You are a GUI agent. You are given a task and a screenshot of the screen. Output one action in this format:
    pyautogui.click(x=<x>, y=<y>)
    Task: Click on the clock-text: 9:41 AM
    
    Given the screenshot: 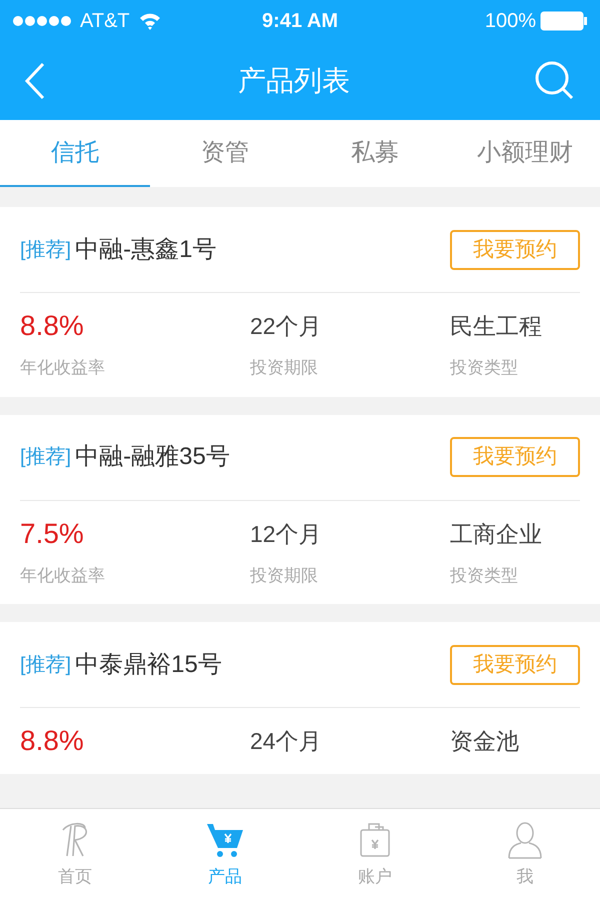 What is the action you would take?
    pyautogui.click(x=300, y=21)
    